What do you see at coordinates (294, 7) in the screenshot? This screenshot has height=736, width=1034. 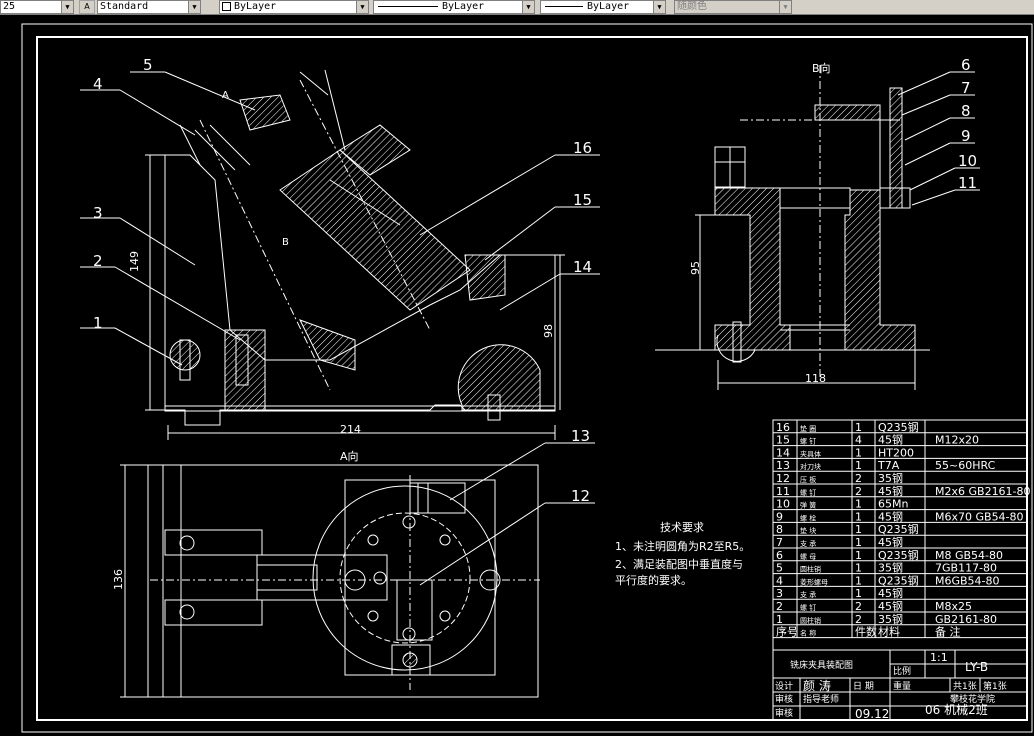 I see `layer-combo: ByLayer ▼` at bounding box center [294, 7].